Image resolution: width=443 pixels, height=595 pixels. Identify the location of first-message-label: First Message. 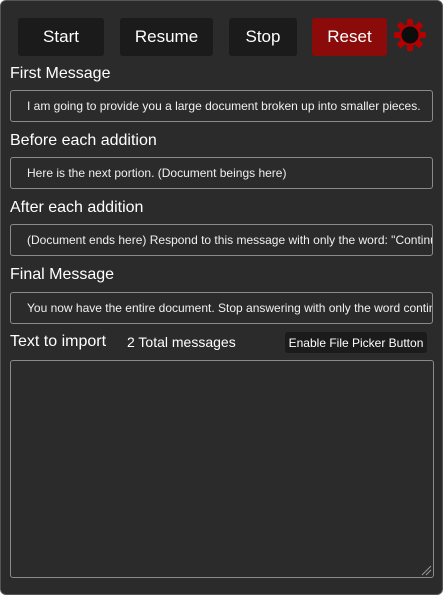
(60, 73).